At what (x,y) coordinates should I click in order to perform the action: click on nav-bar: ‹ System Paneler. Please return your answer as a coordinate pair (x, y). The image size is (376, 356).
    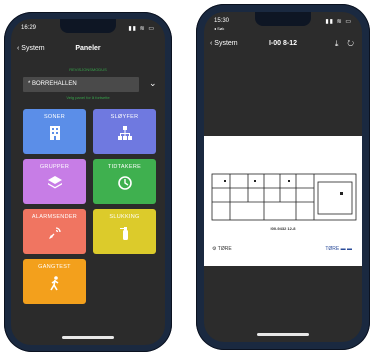
    Looking at the image, I should click on (88, 50).